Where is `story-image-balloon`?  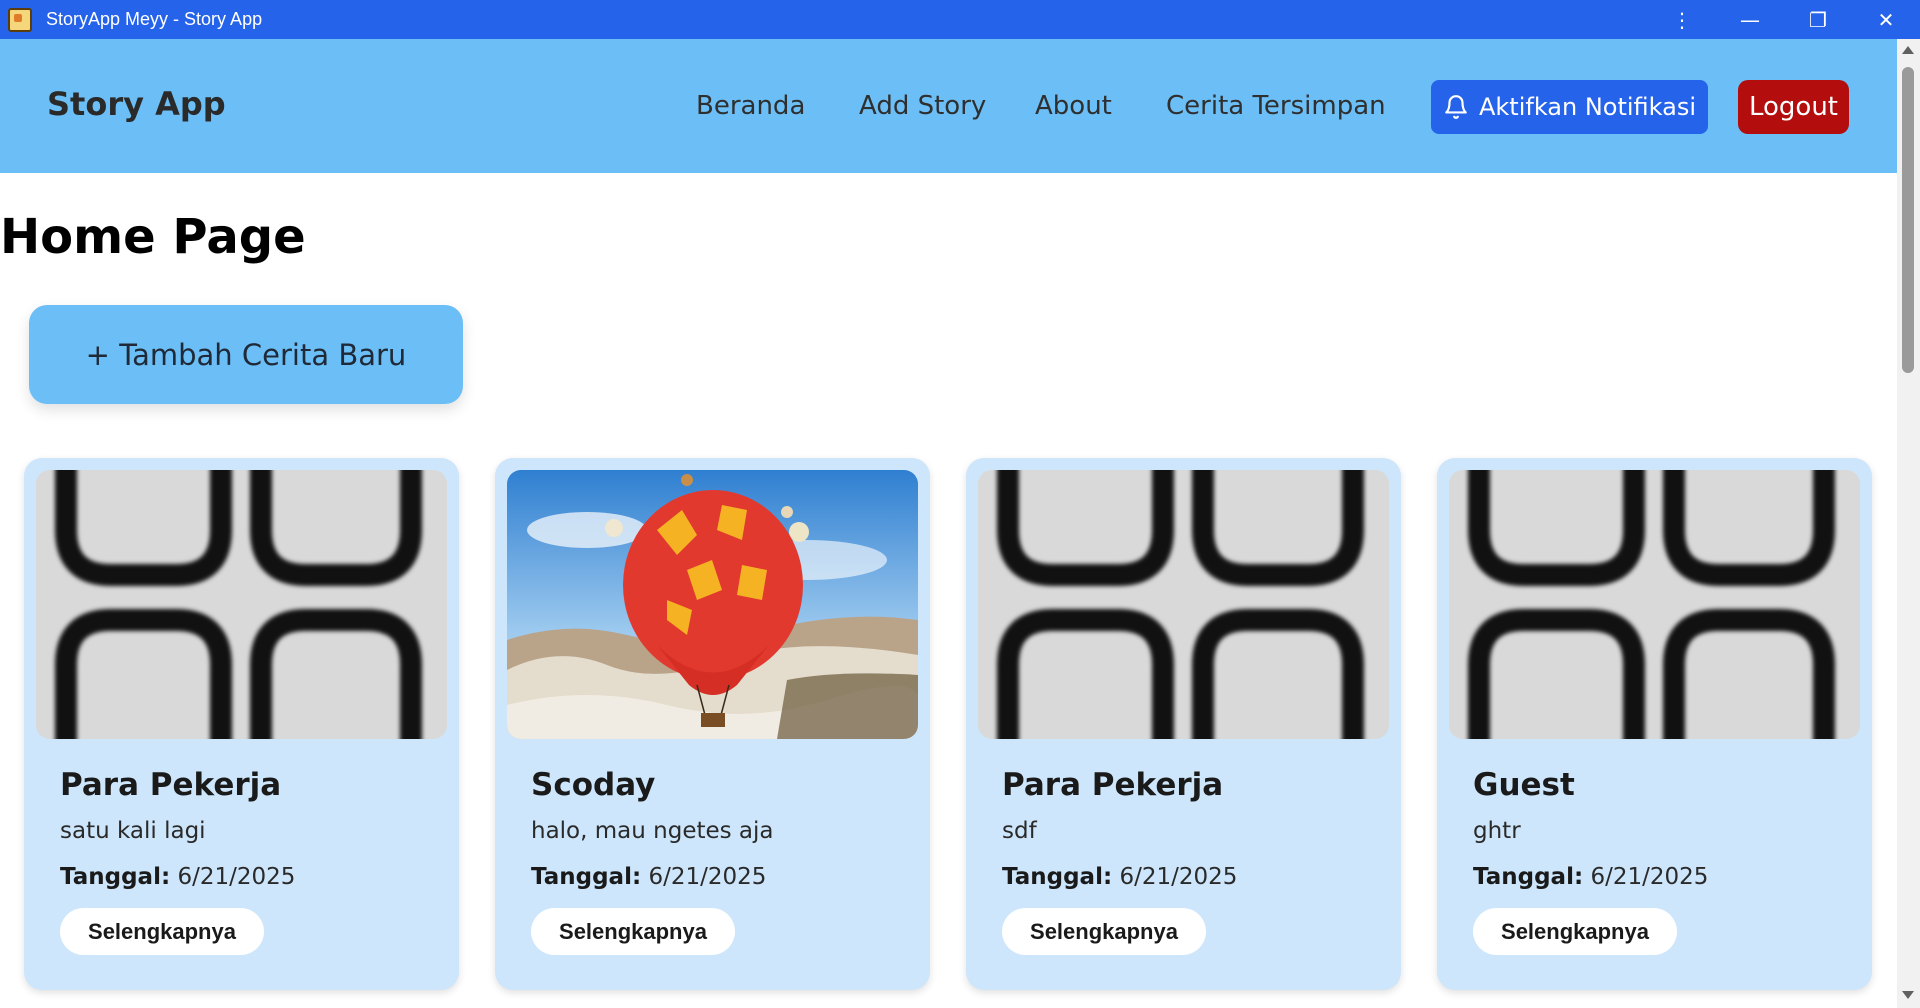
story-image-balloon is located at coordinates (712, 604).